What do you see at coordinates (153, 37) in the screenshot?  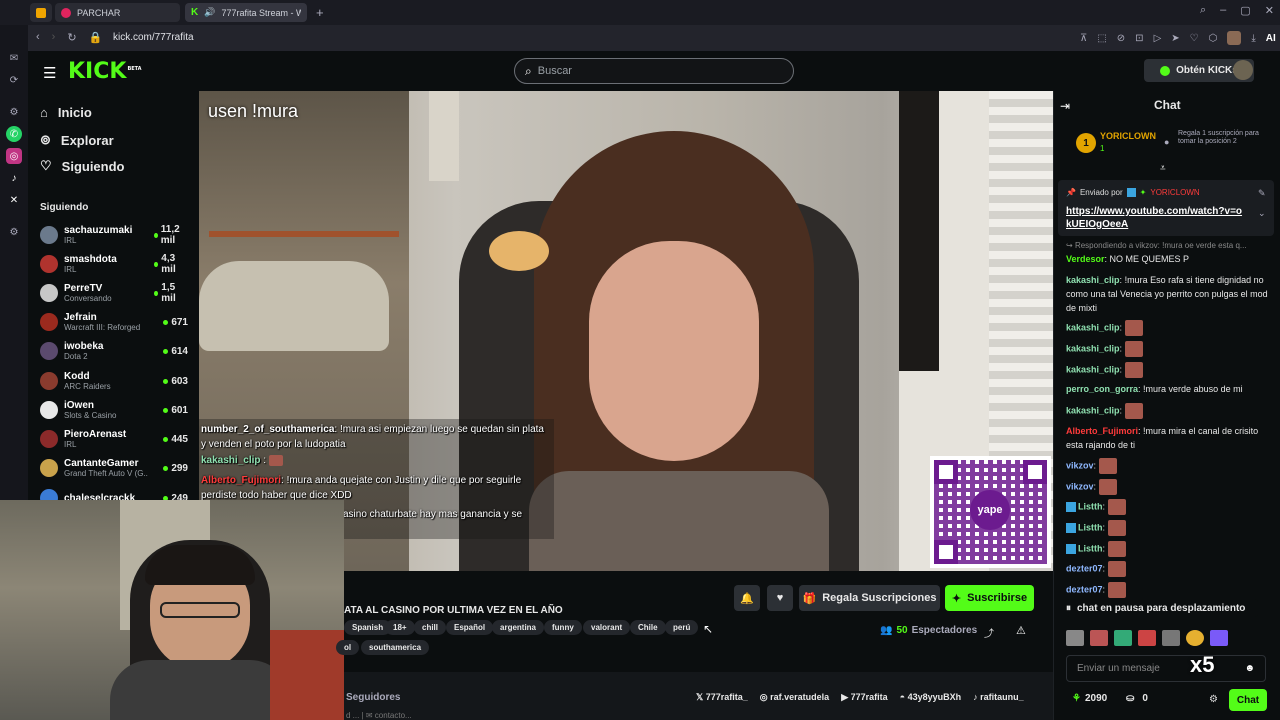 I see `url-field: kick.com/777rafita` at bounding box center [153, 37].